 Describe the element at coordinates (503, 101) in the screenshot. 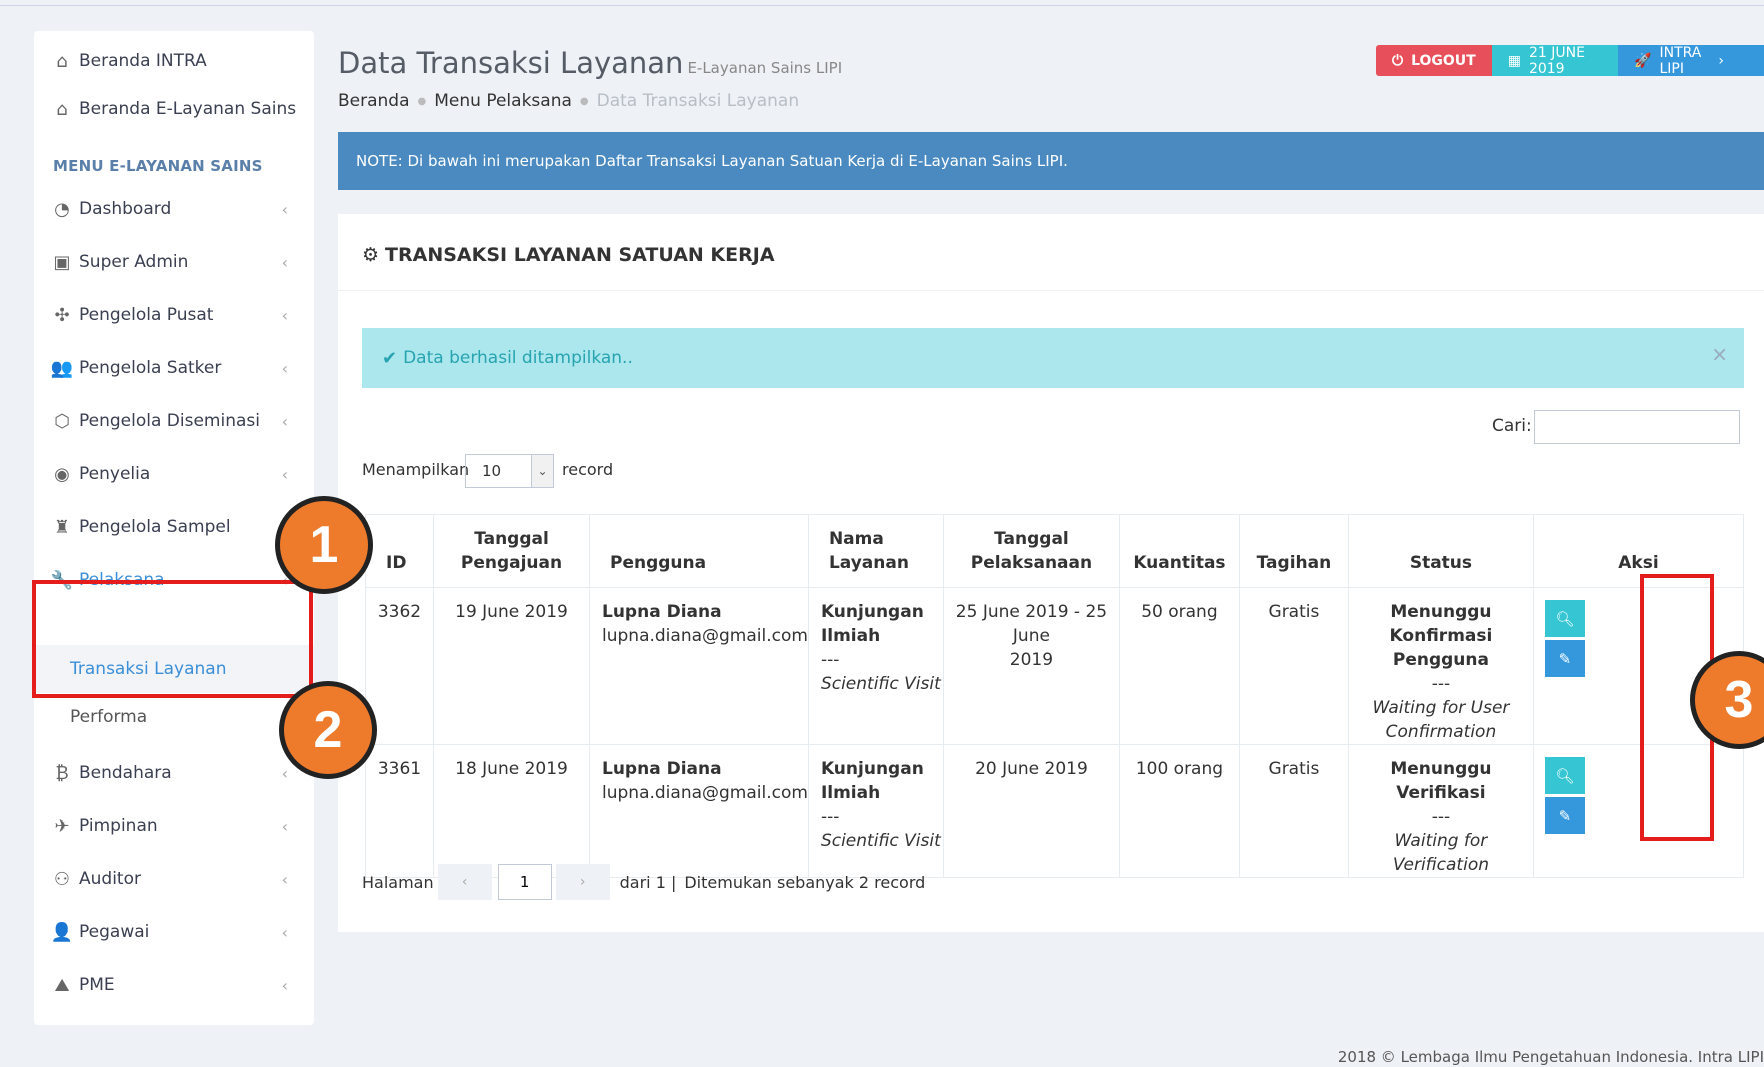

I see `breadcrumb-menu-pelaksana: Menu Pelaksana` at that location.